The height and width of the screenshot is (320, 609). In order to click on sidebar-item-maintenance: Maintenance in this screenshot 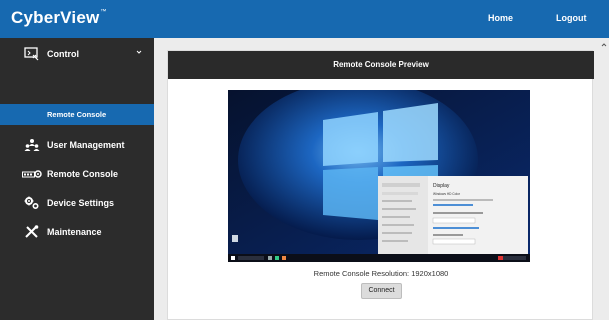, I will do `click(77, 232)`.